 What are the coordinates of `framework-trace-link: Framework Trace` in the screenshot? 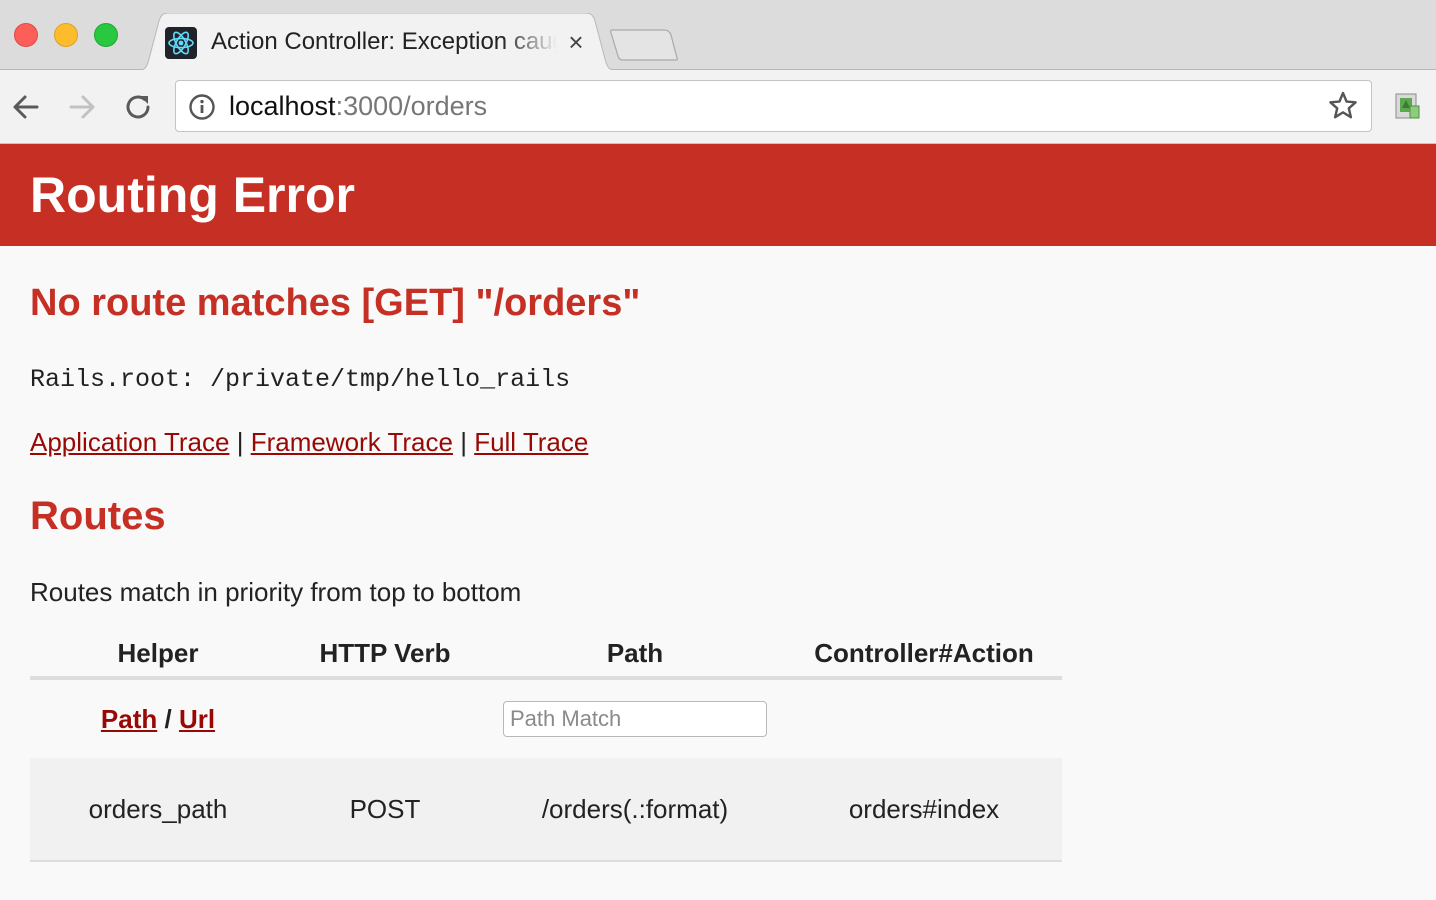 It's located at (352, 442).